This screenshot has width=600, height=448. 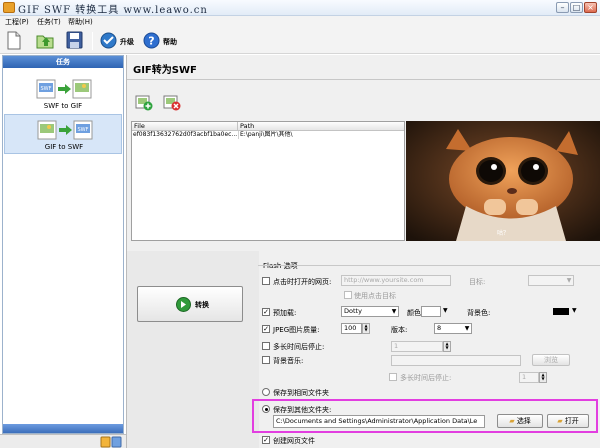 What do you see at coordinates (63, 62) in the screenshot?
I see `sidebar-header: 任务` at bounding box center [63, 62].